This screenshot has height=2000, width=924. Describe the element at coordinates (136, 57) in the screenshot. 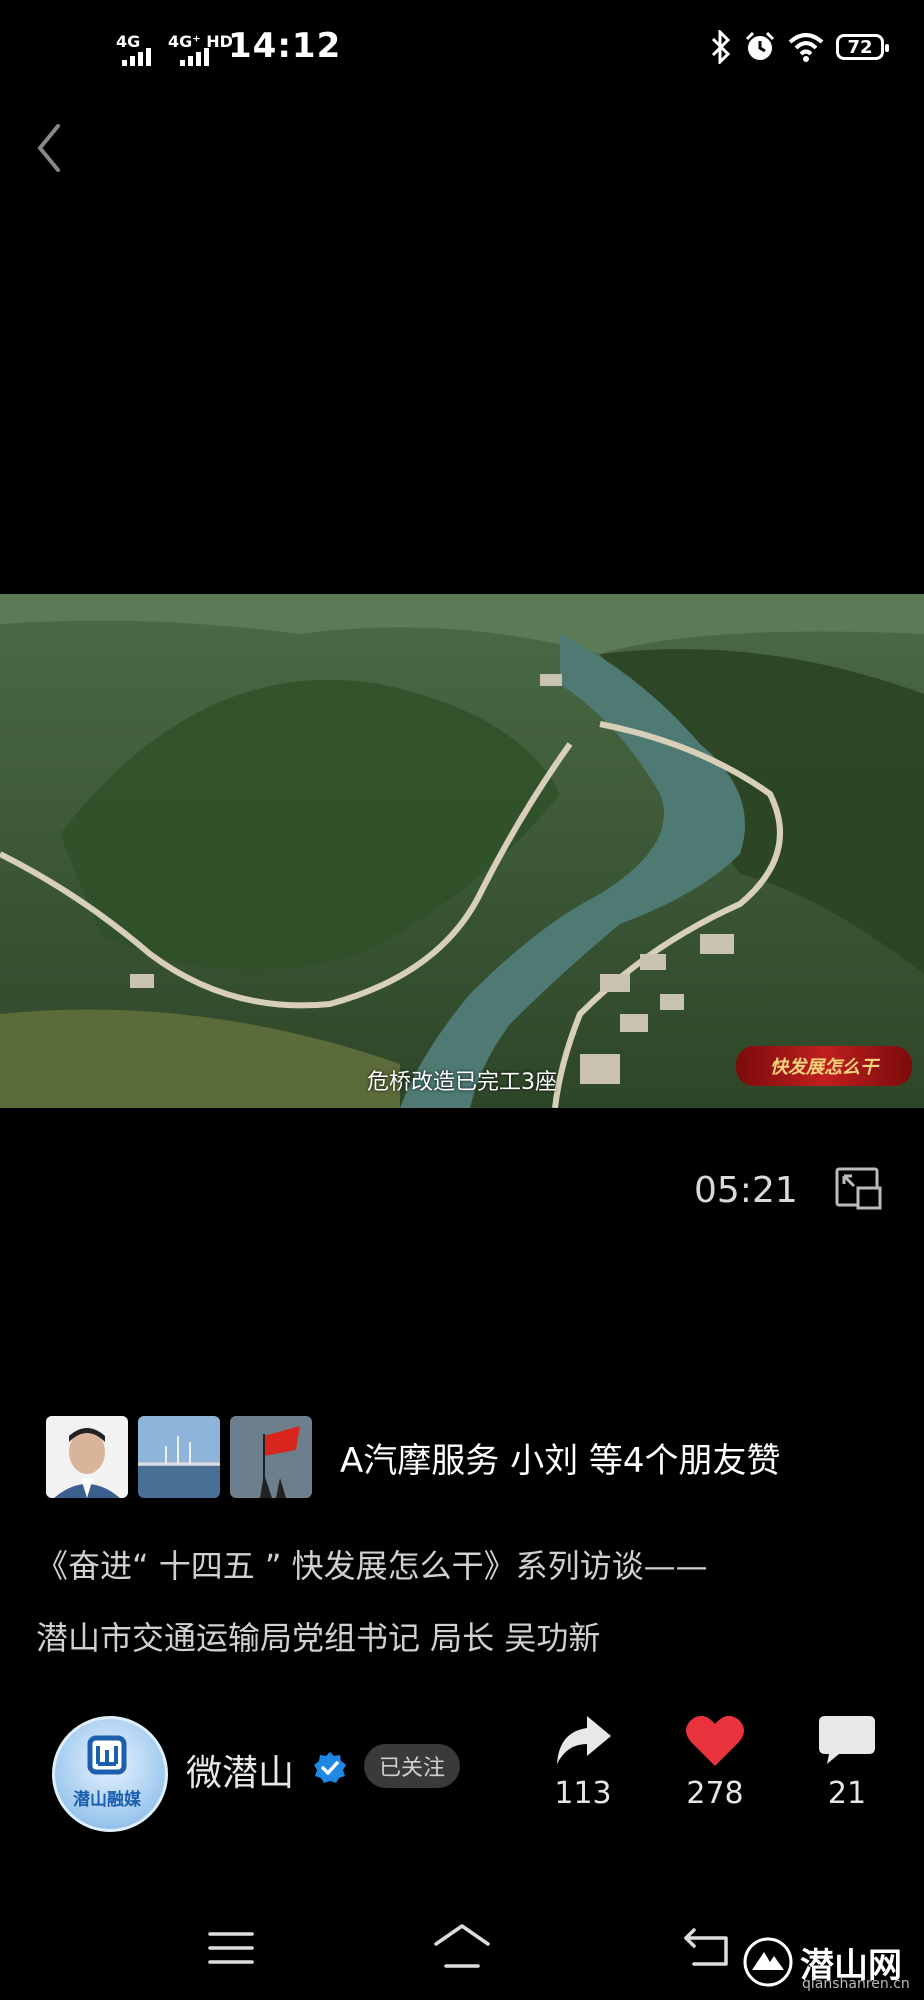

I see `cell-signal-icon` at that location.